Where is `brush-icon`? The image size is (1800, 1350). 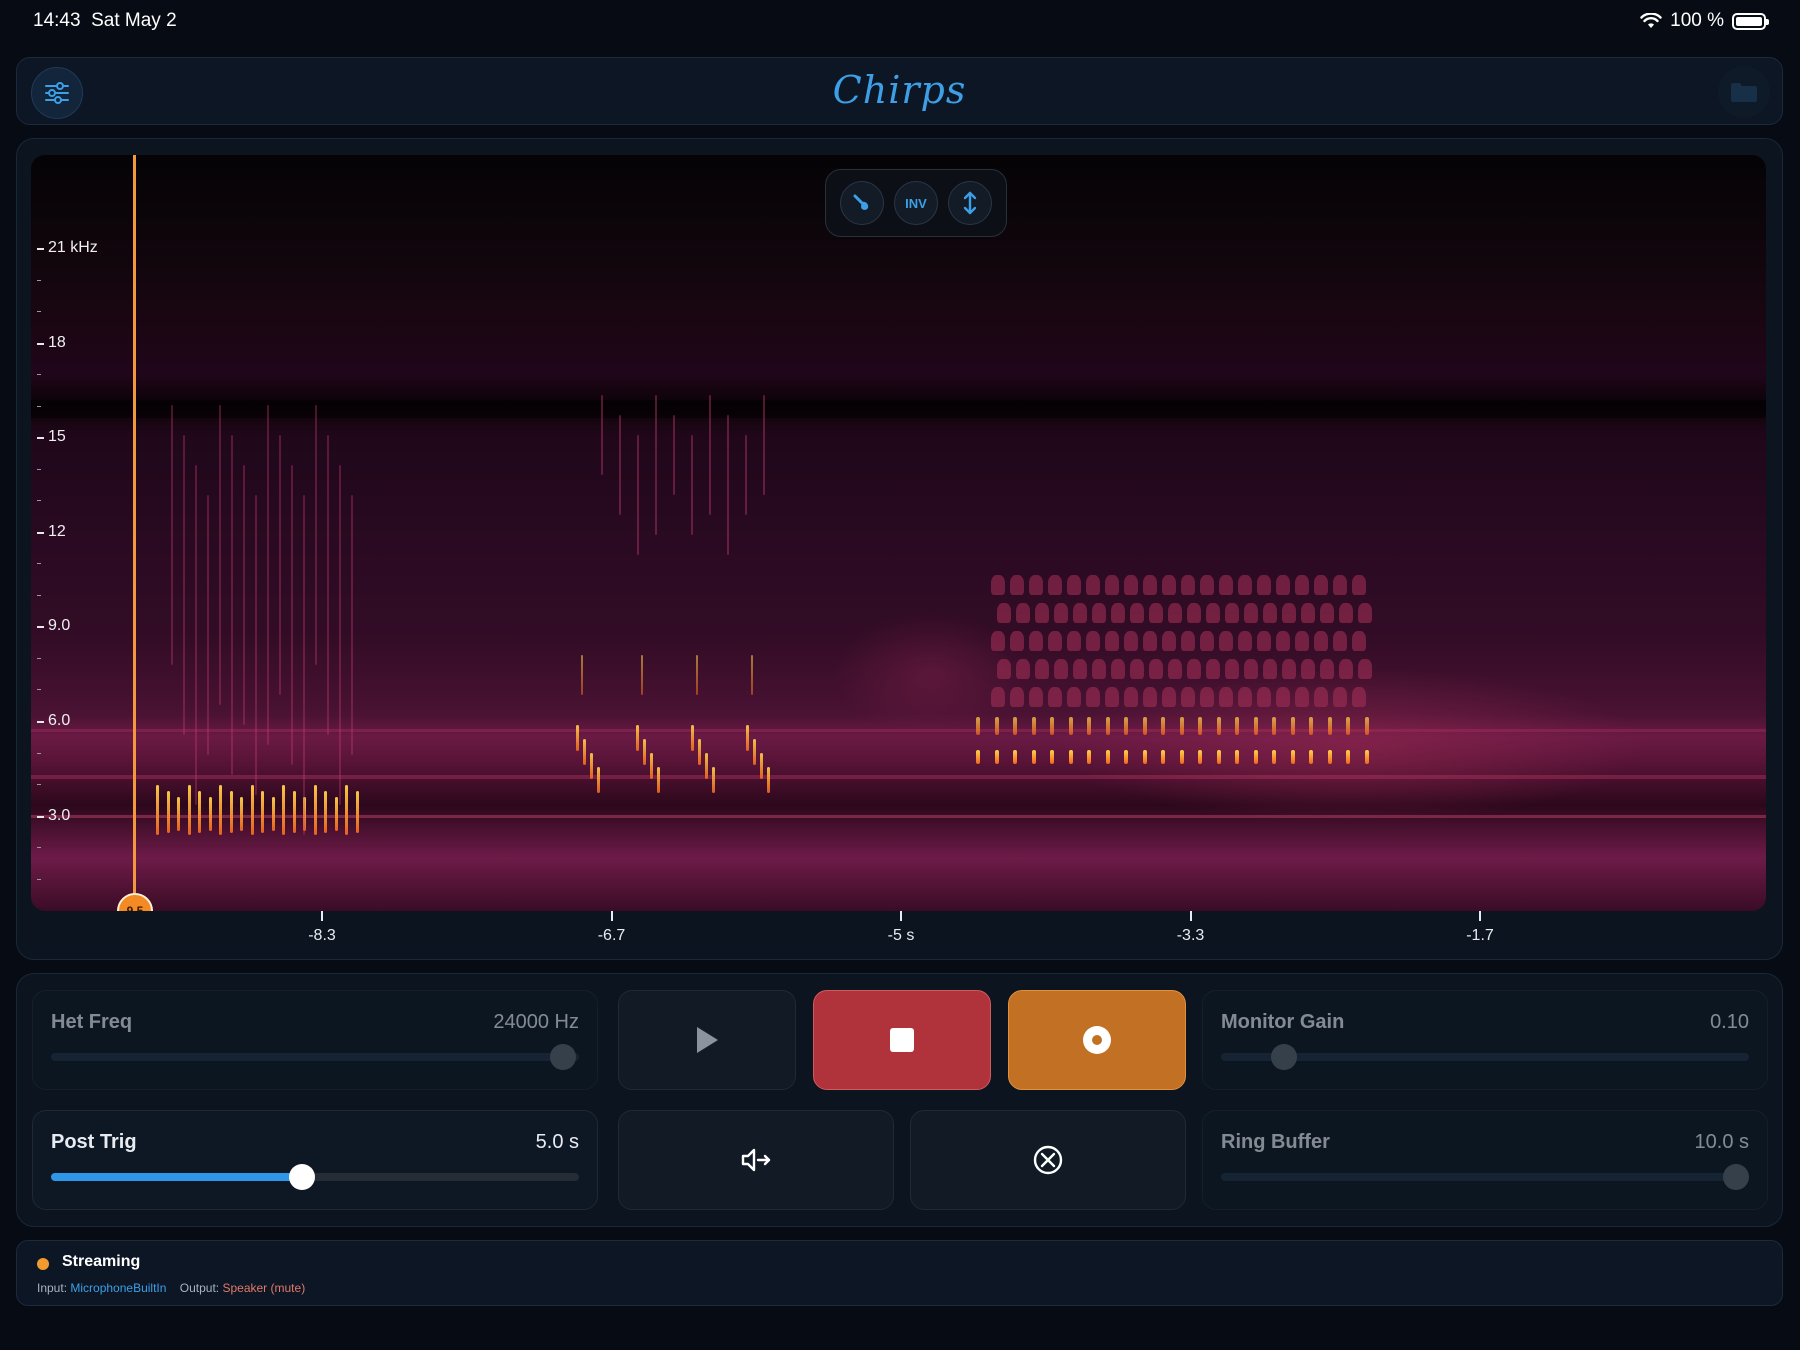 brush-icon is located at coordinates (861, 202).